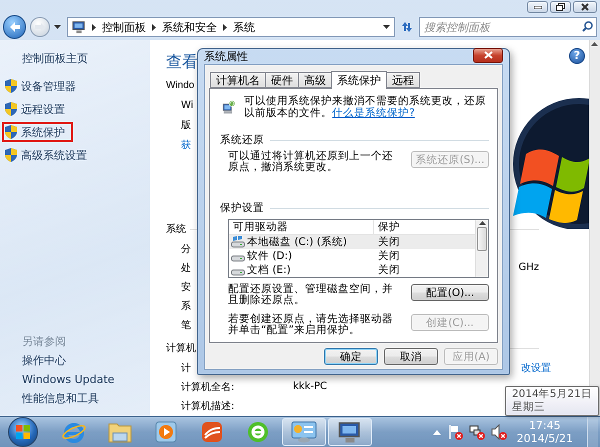 Image resolution: width=600 pixels, height=447 pixels. What do you see at coordinates (359, 80) in the screenshot?
I see `tab: 系统保护` at bounding box center [359, 80].